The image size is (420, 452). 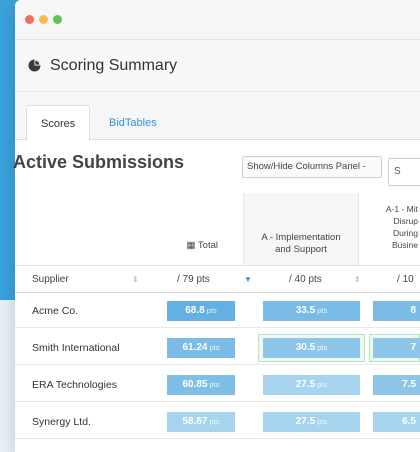 What do you see at coordinates (34, 65) in the screenshot?
I see `pie-chart-icon` at bounding box center [34, 65].